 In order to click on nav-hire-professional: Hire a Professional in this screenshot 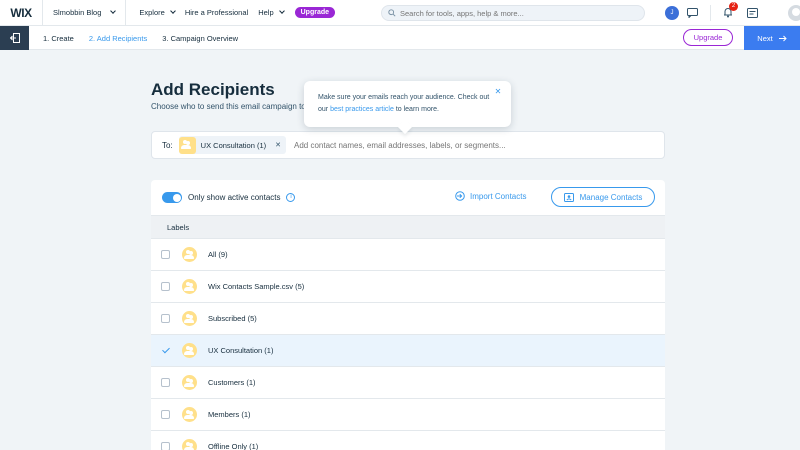, I will do `click(216, 12)`.